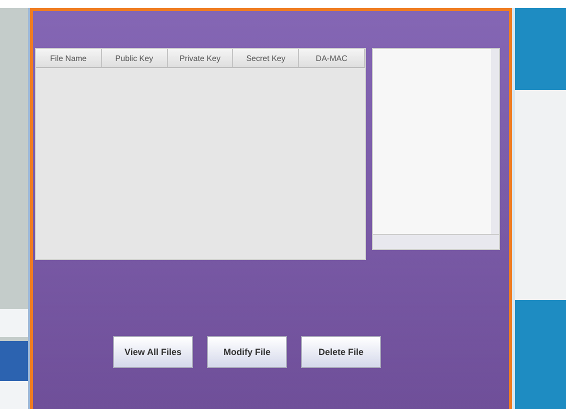  What do you see at coordinates (247, 352) in the screenshot?
I see `action-button: Modify File` at bounding box center [247, 352].